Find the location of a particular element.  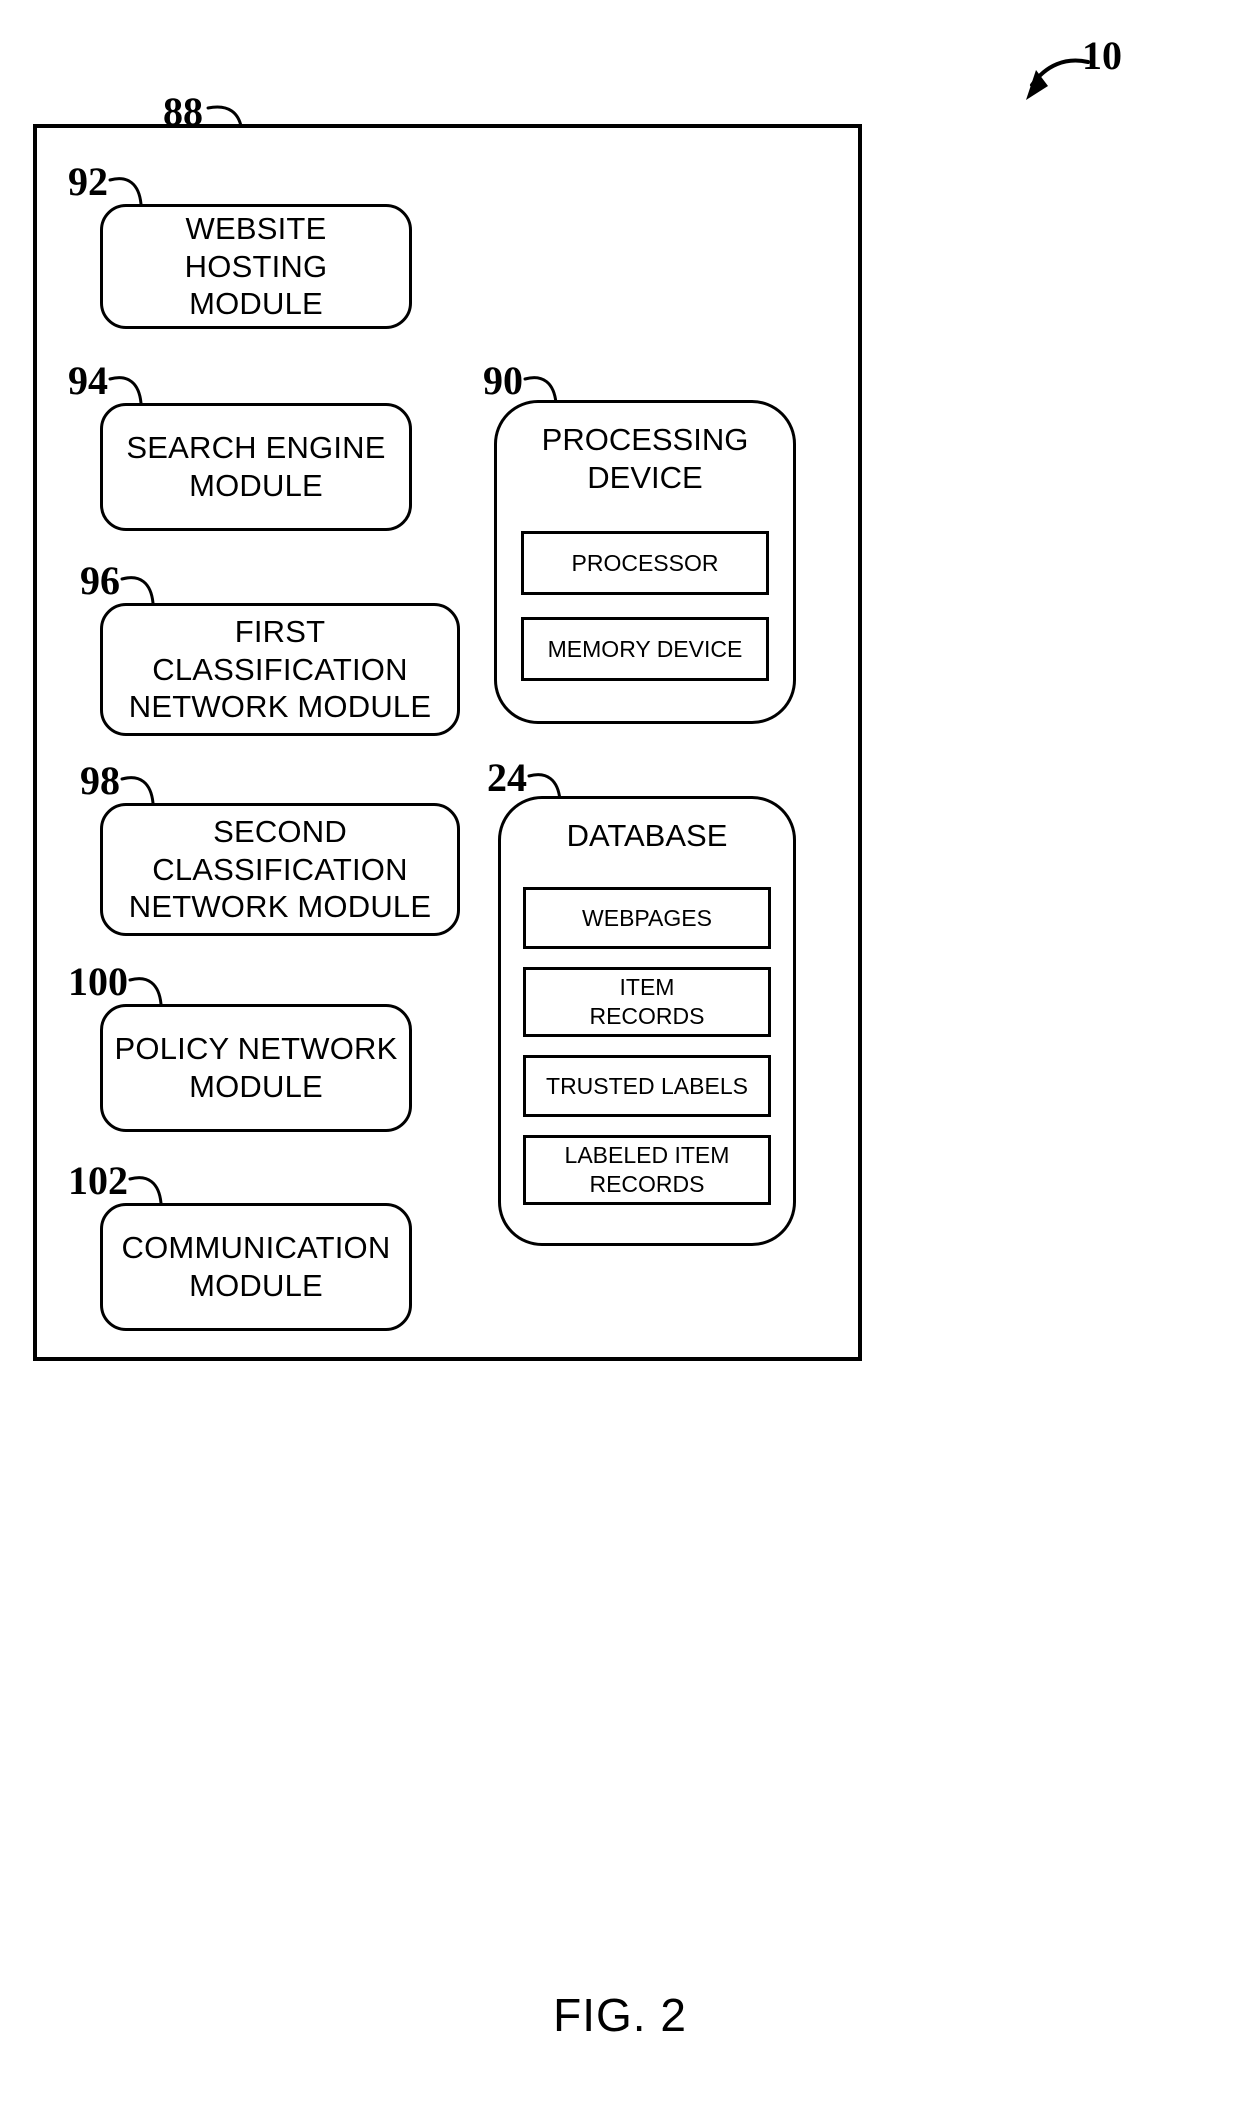

database-item-item-records: ITEM RECORDS is located at coordinates (647, 1002).